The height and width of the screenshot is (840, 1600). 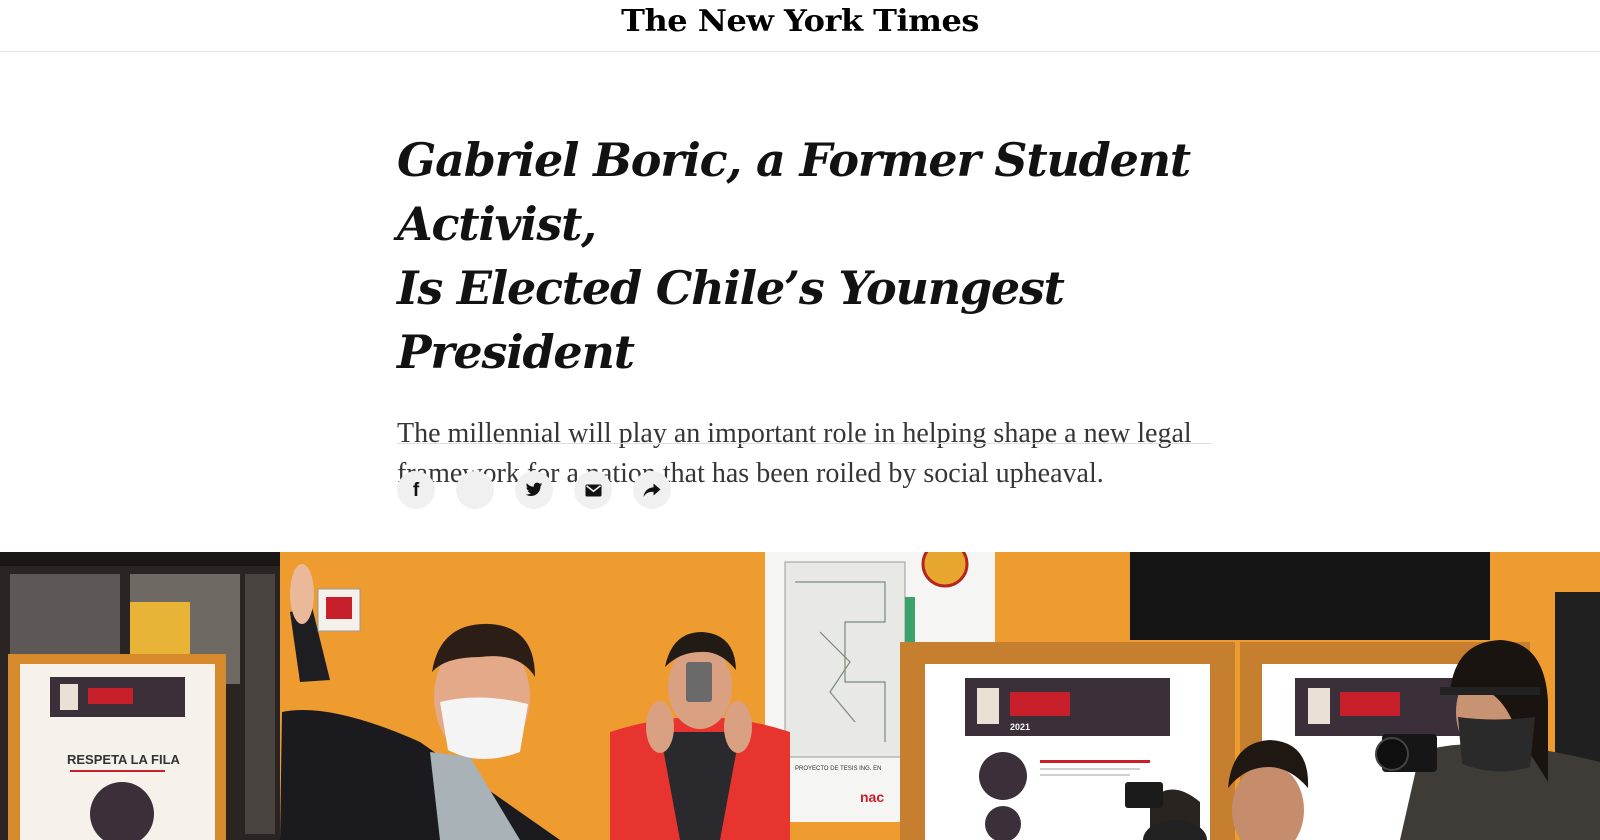 I want to click on poster-year: 2021, so click(x=1020, y=727).